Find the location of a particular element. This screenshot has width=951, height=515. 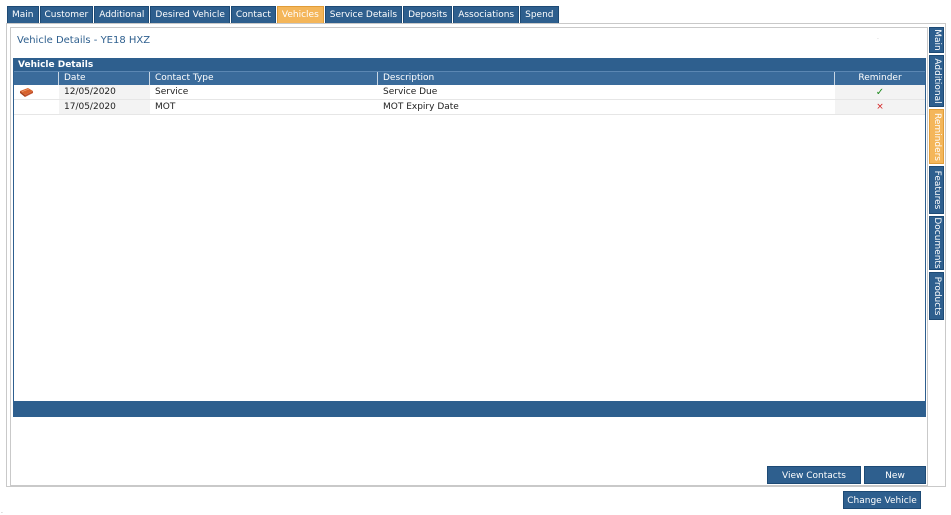

side-tab-label: Reminders is located at coordinates (936, 136).